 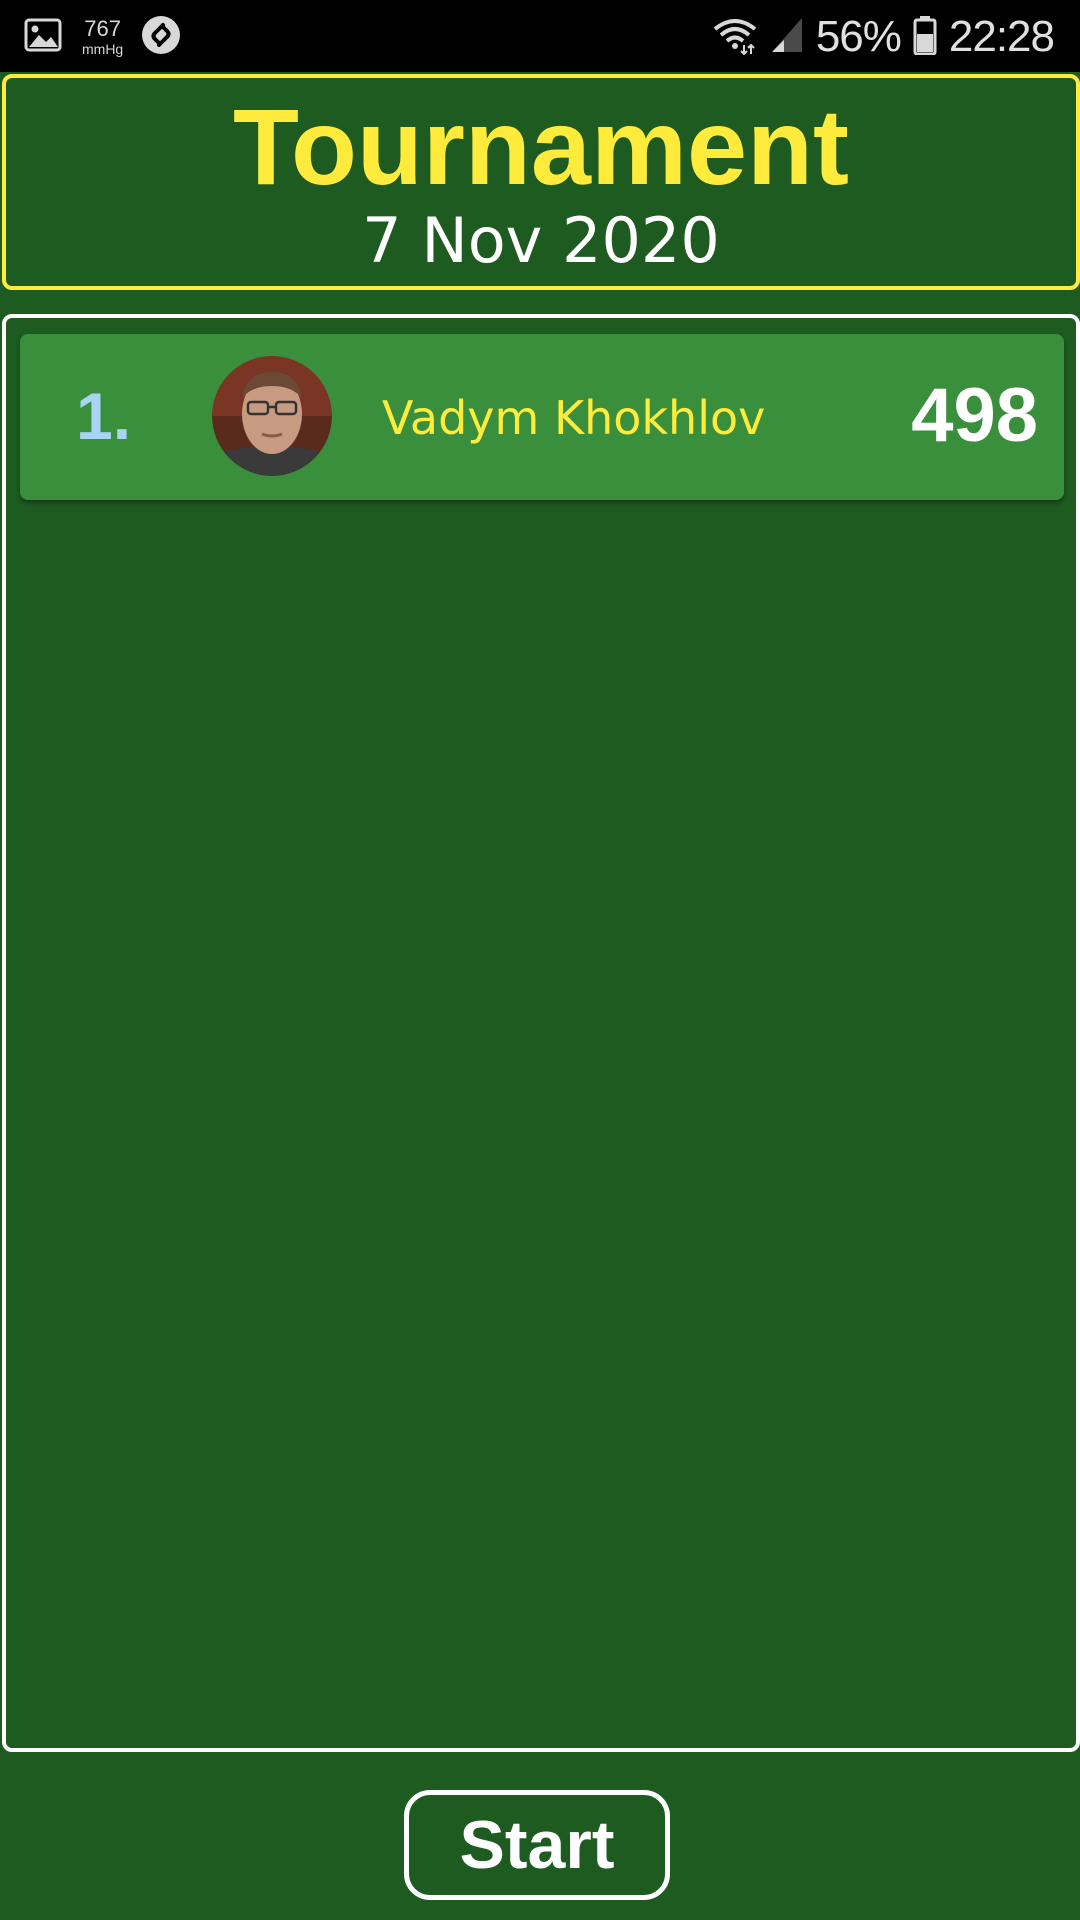 I want to click on status-right: 56% 22:28, so click(x=883, y=37).